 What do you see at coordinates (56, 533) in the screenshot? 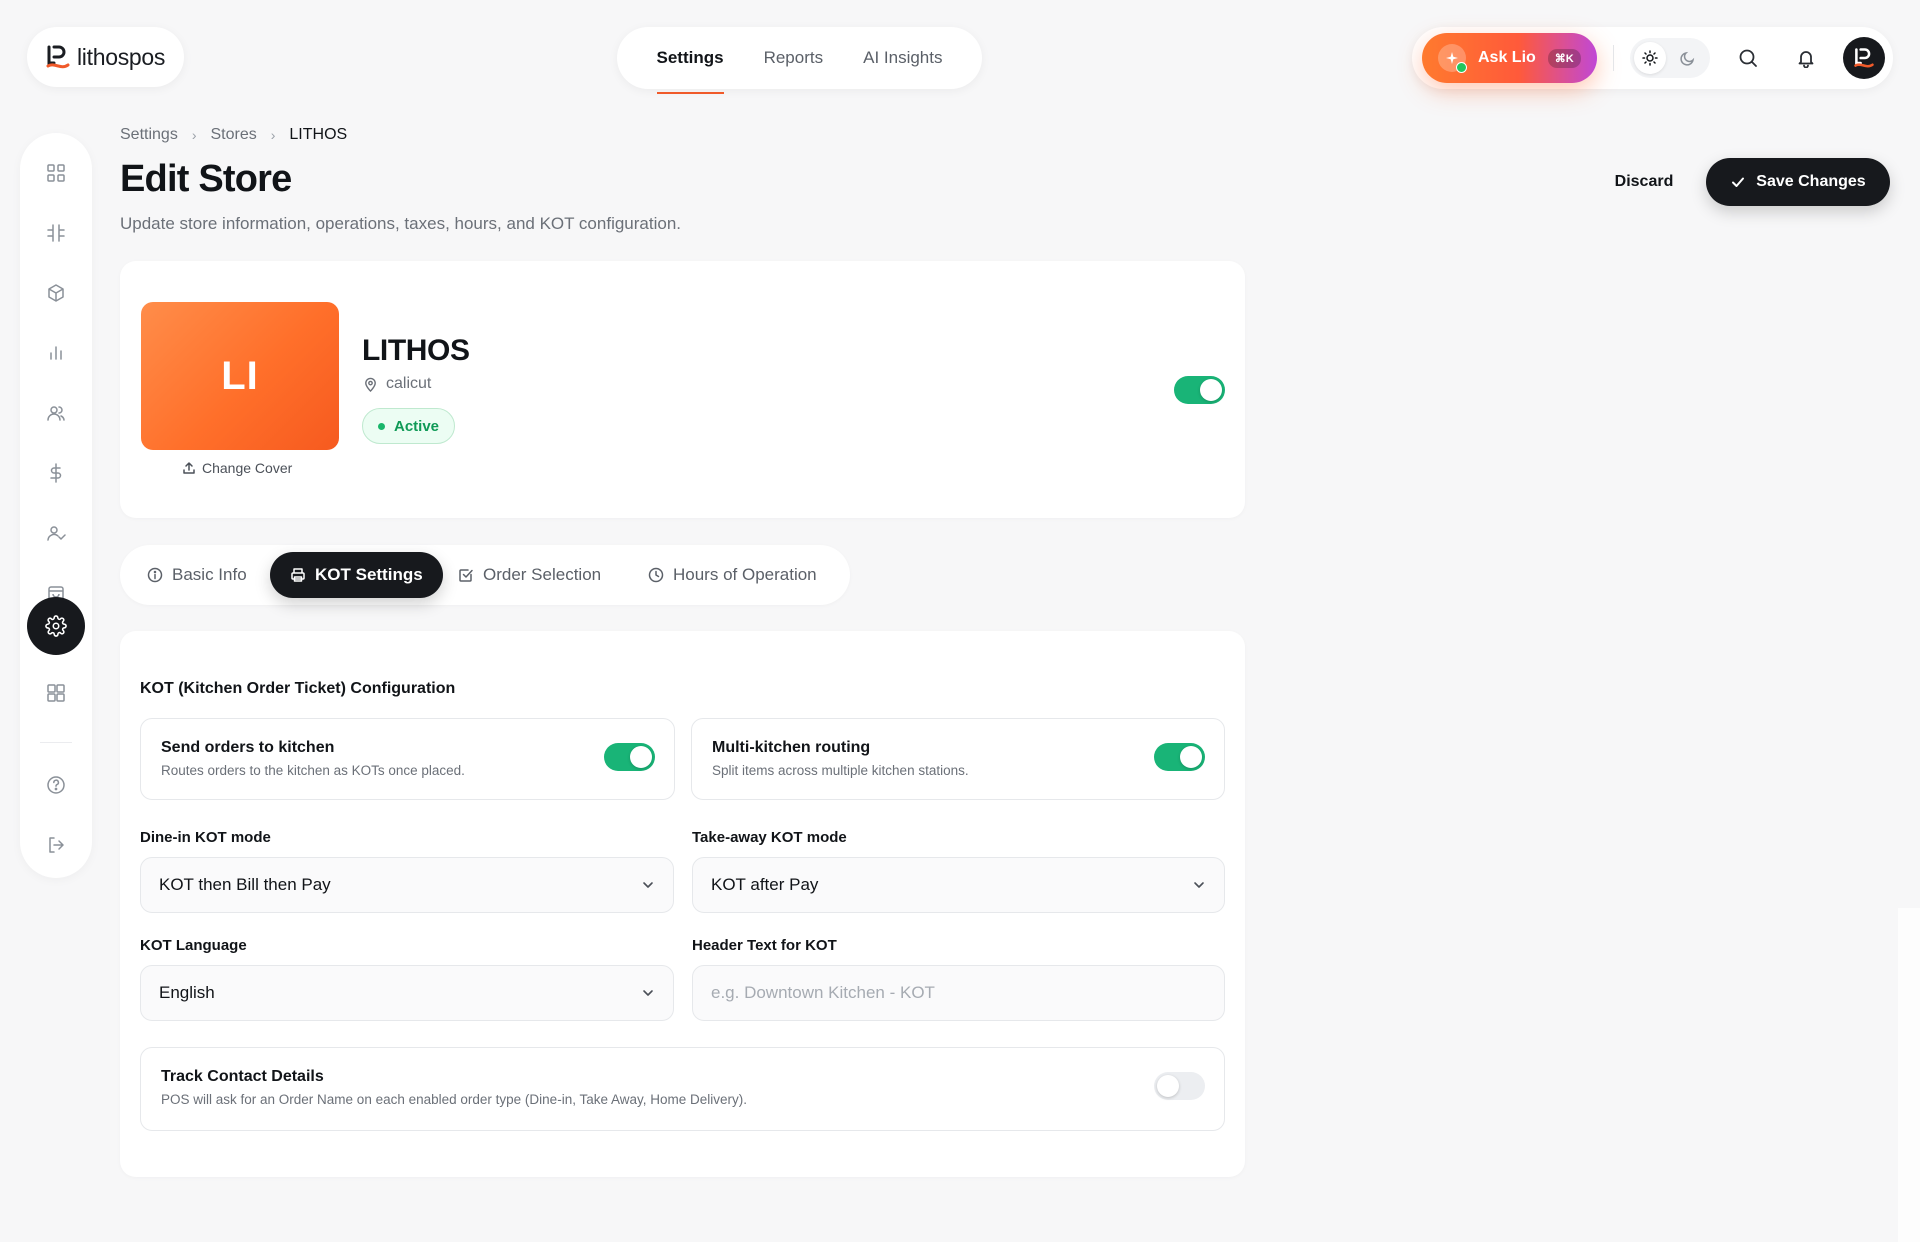
I see `sidebar-item-staff` at bounding box center [56, 533].